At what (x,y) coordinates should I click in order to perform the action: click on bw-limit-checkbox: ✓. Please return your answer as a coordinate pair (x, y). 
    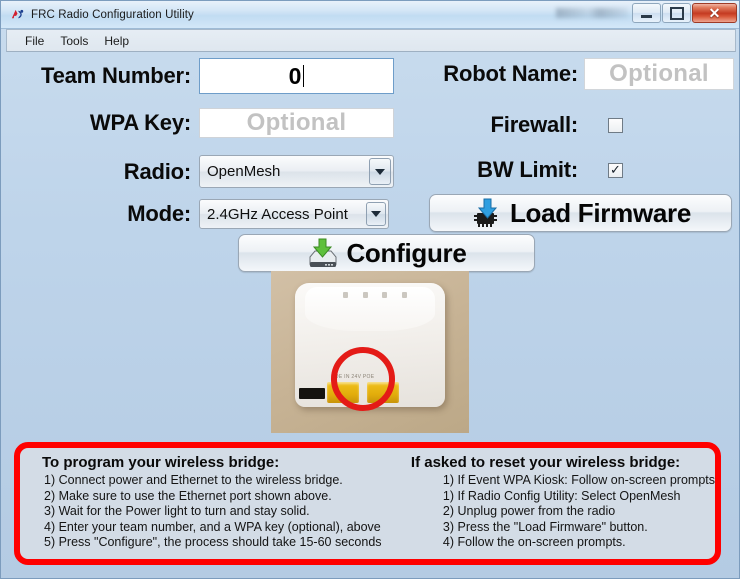
    Looking at the image, I should click on (615, 169).